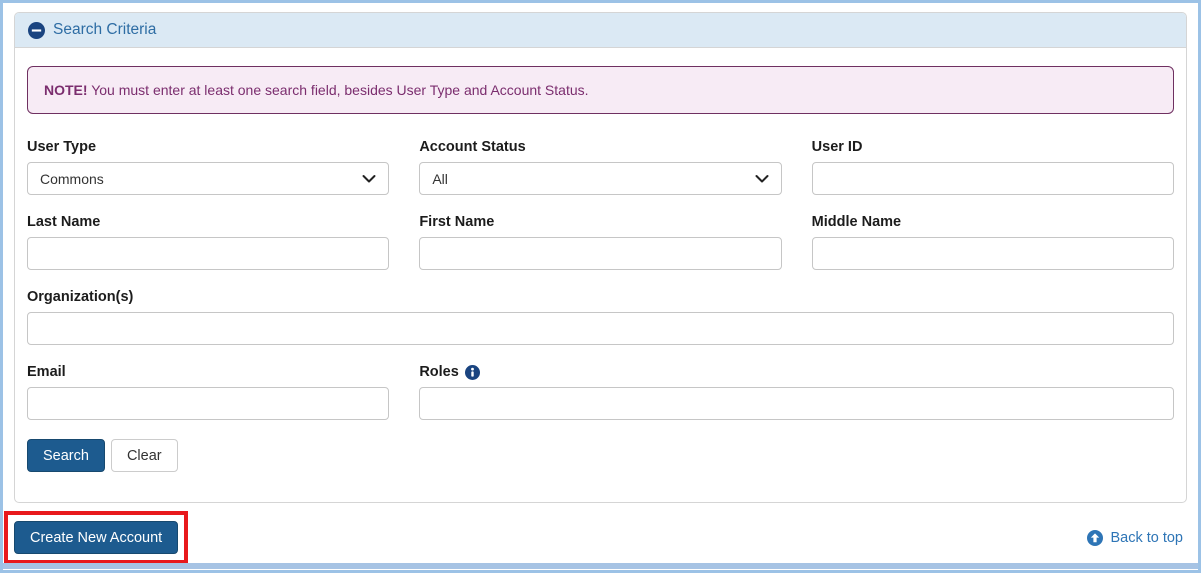  Describe the element at coordinates (62, 147) in the screenshot. I see `user-type-label: User Type` at that location.